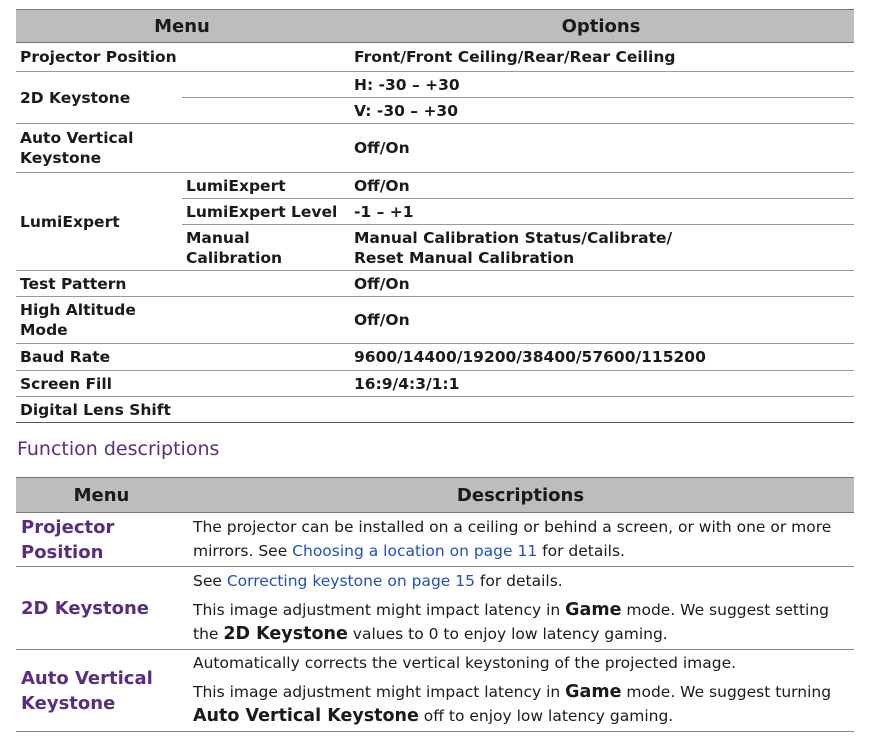  I want to click on options-cell: V: -30 – +30, so click(601, 110).